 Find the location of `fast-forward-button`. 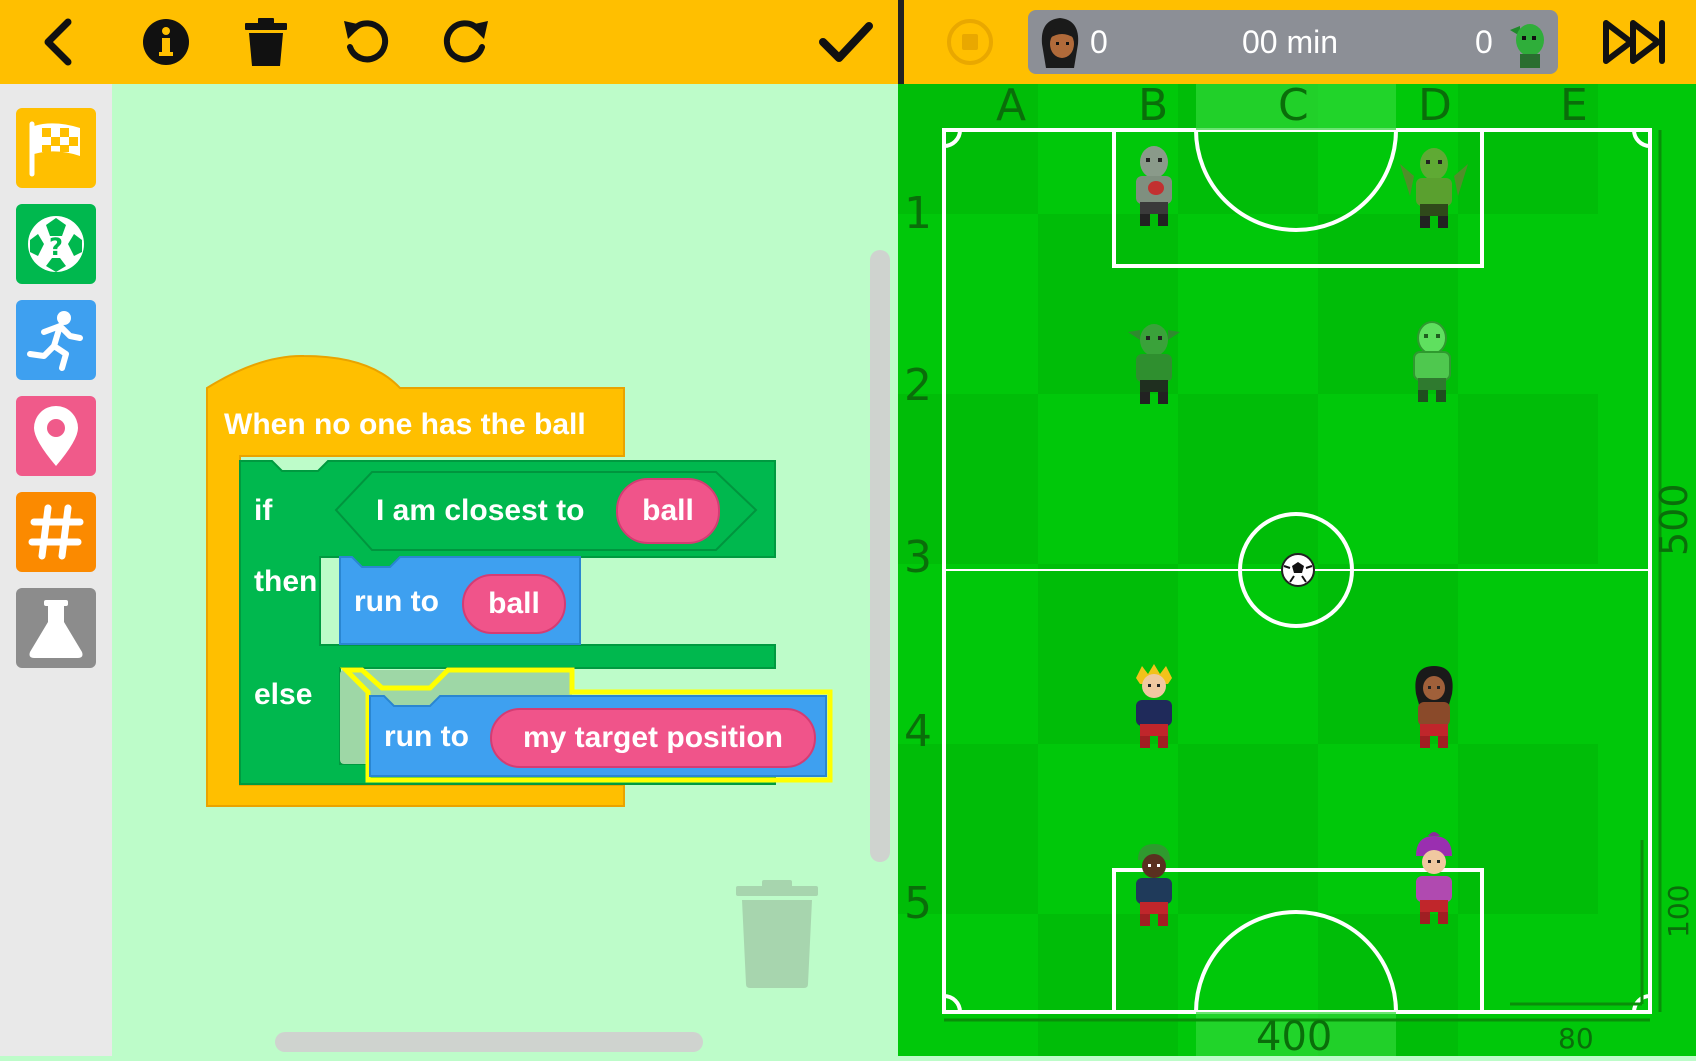

fast-forward-button is located at coordinates (1634, 42).